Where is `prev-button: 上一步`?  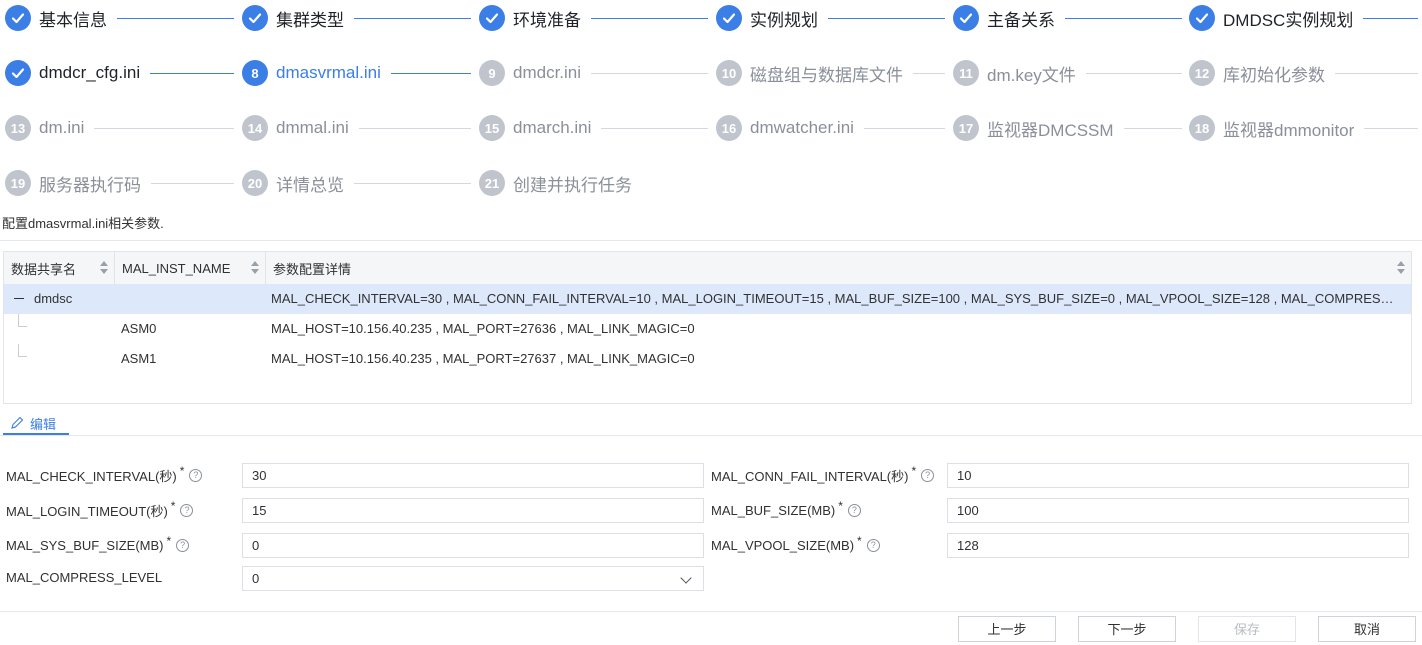
prev-button: 上一步 is located at coordinates (1007, 629).